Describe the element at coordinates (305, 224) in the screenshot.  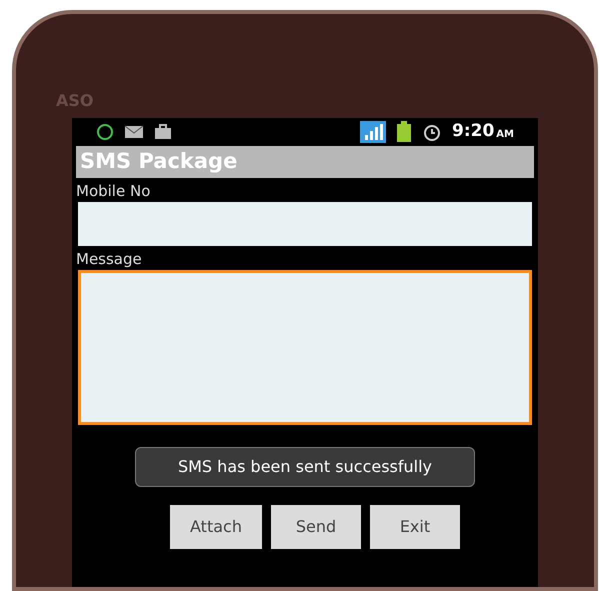
I see `mobile-number-field` at that location.